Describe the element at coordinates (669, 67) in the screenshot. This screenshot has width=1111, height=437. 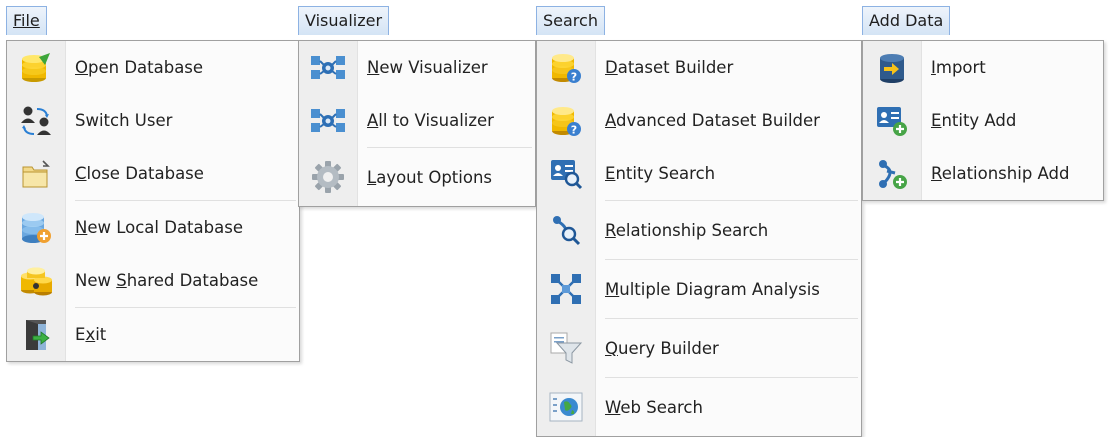
I see `menu-item-label: Dataset Builder` at that location.